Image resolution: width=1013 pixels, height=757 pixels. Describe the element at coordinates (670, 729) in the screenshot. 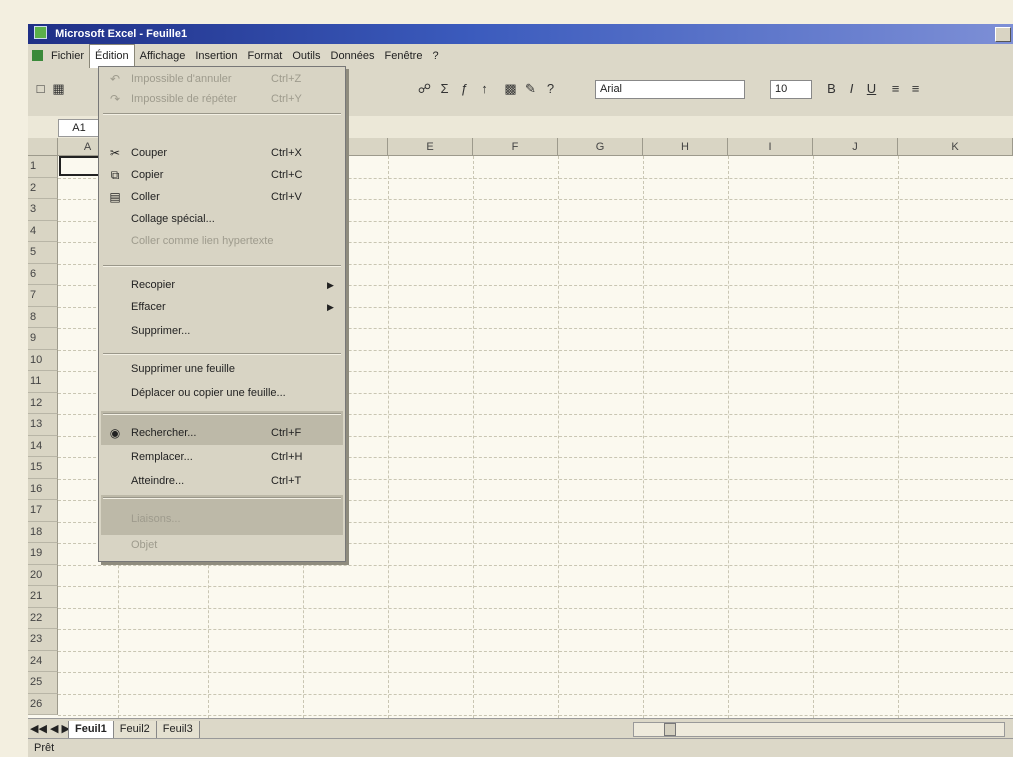

I see `scroll-thumb` at that location.